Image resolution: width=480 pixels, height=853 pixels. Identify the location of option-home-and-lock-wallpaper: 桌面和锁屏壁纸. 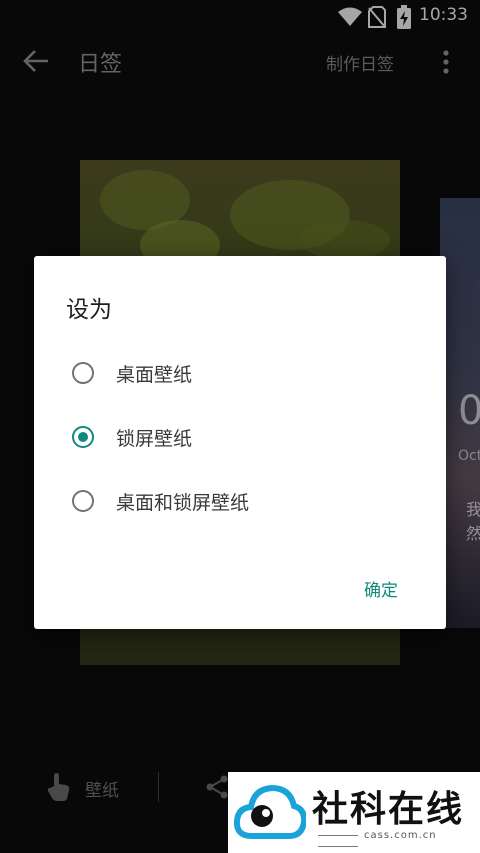
(242, 503).